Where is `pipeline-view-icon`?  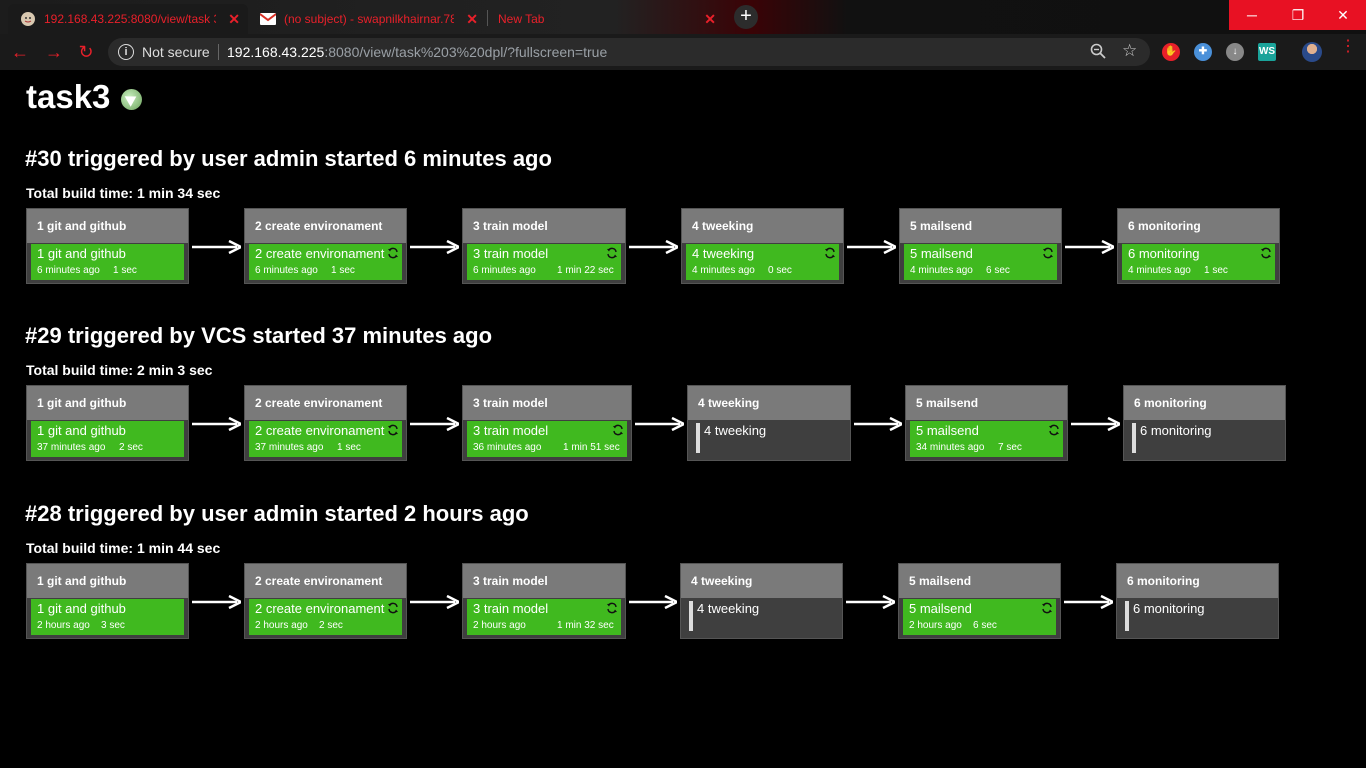 pipeline-view-icon is located at coordinates (131, 99).